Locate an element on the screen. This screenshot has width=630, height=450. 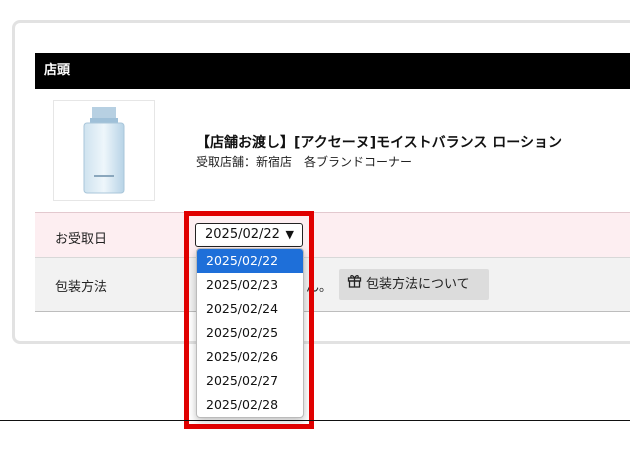
lotion-bottle-image is located at coordinates (104, 150).